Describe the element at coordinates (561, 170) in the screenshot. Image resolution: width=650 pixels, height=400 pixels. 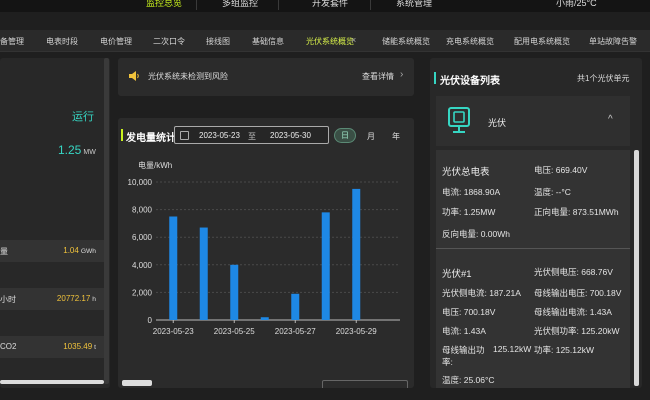
I see `meter-voltage: 电压: 669.40V` at that location.